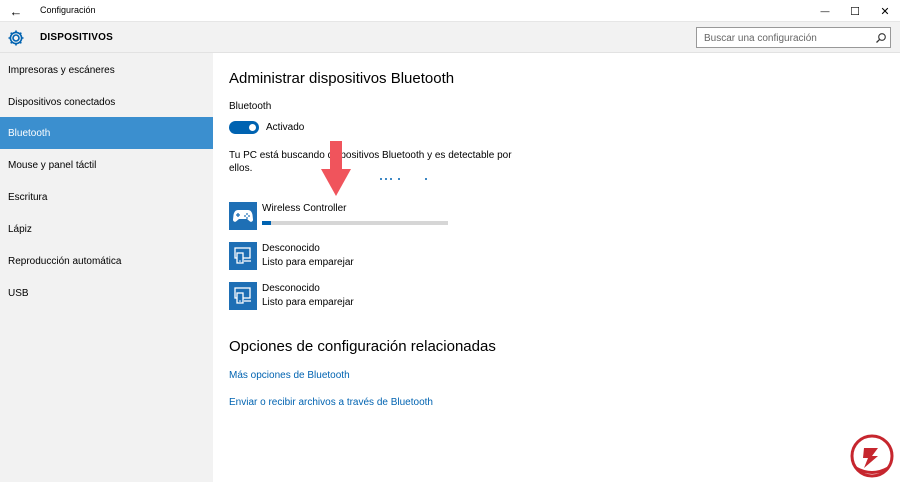 The image size is (900, 482). What do you see at coordinates (20, 229) in the screenshot?
I see `sidebar-item-label: Lápiz` at bounding box center [20, 229].